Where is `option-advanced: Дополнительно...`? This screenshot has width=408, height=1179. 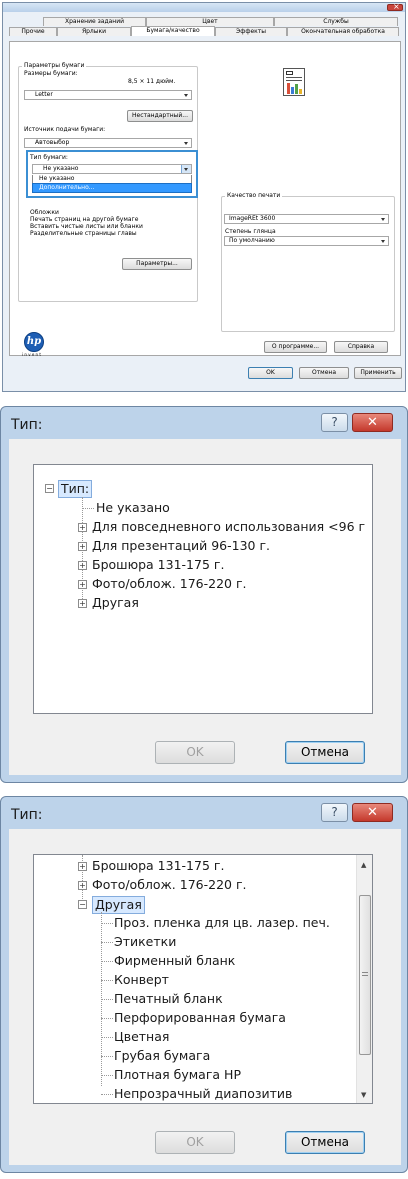
option-advanced: Дополнительно... is located at coordinates (112, 188).